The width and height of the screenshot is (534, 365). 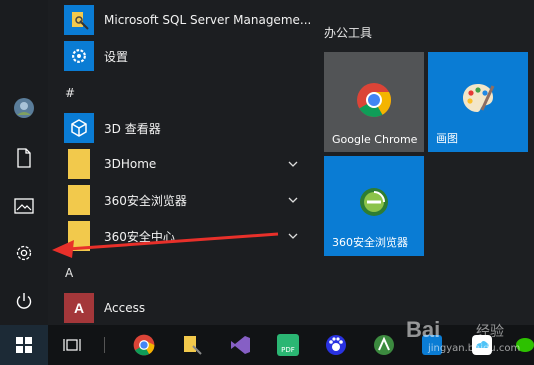 I want to click on tile-paint: 画图, so click(x=478, y=102).